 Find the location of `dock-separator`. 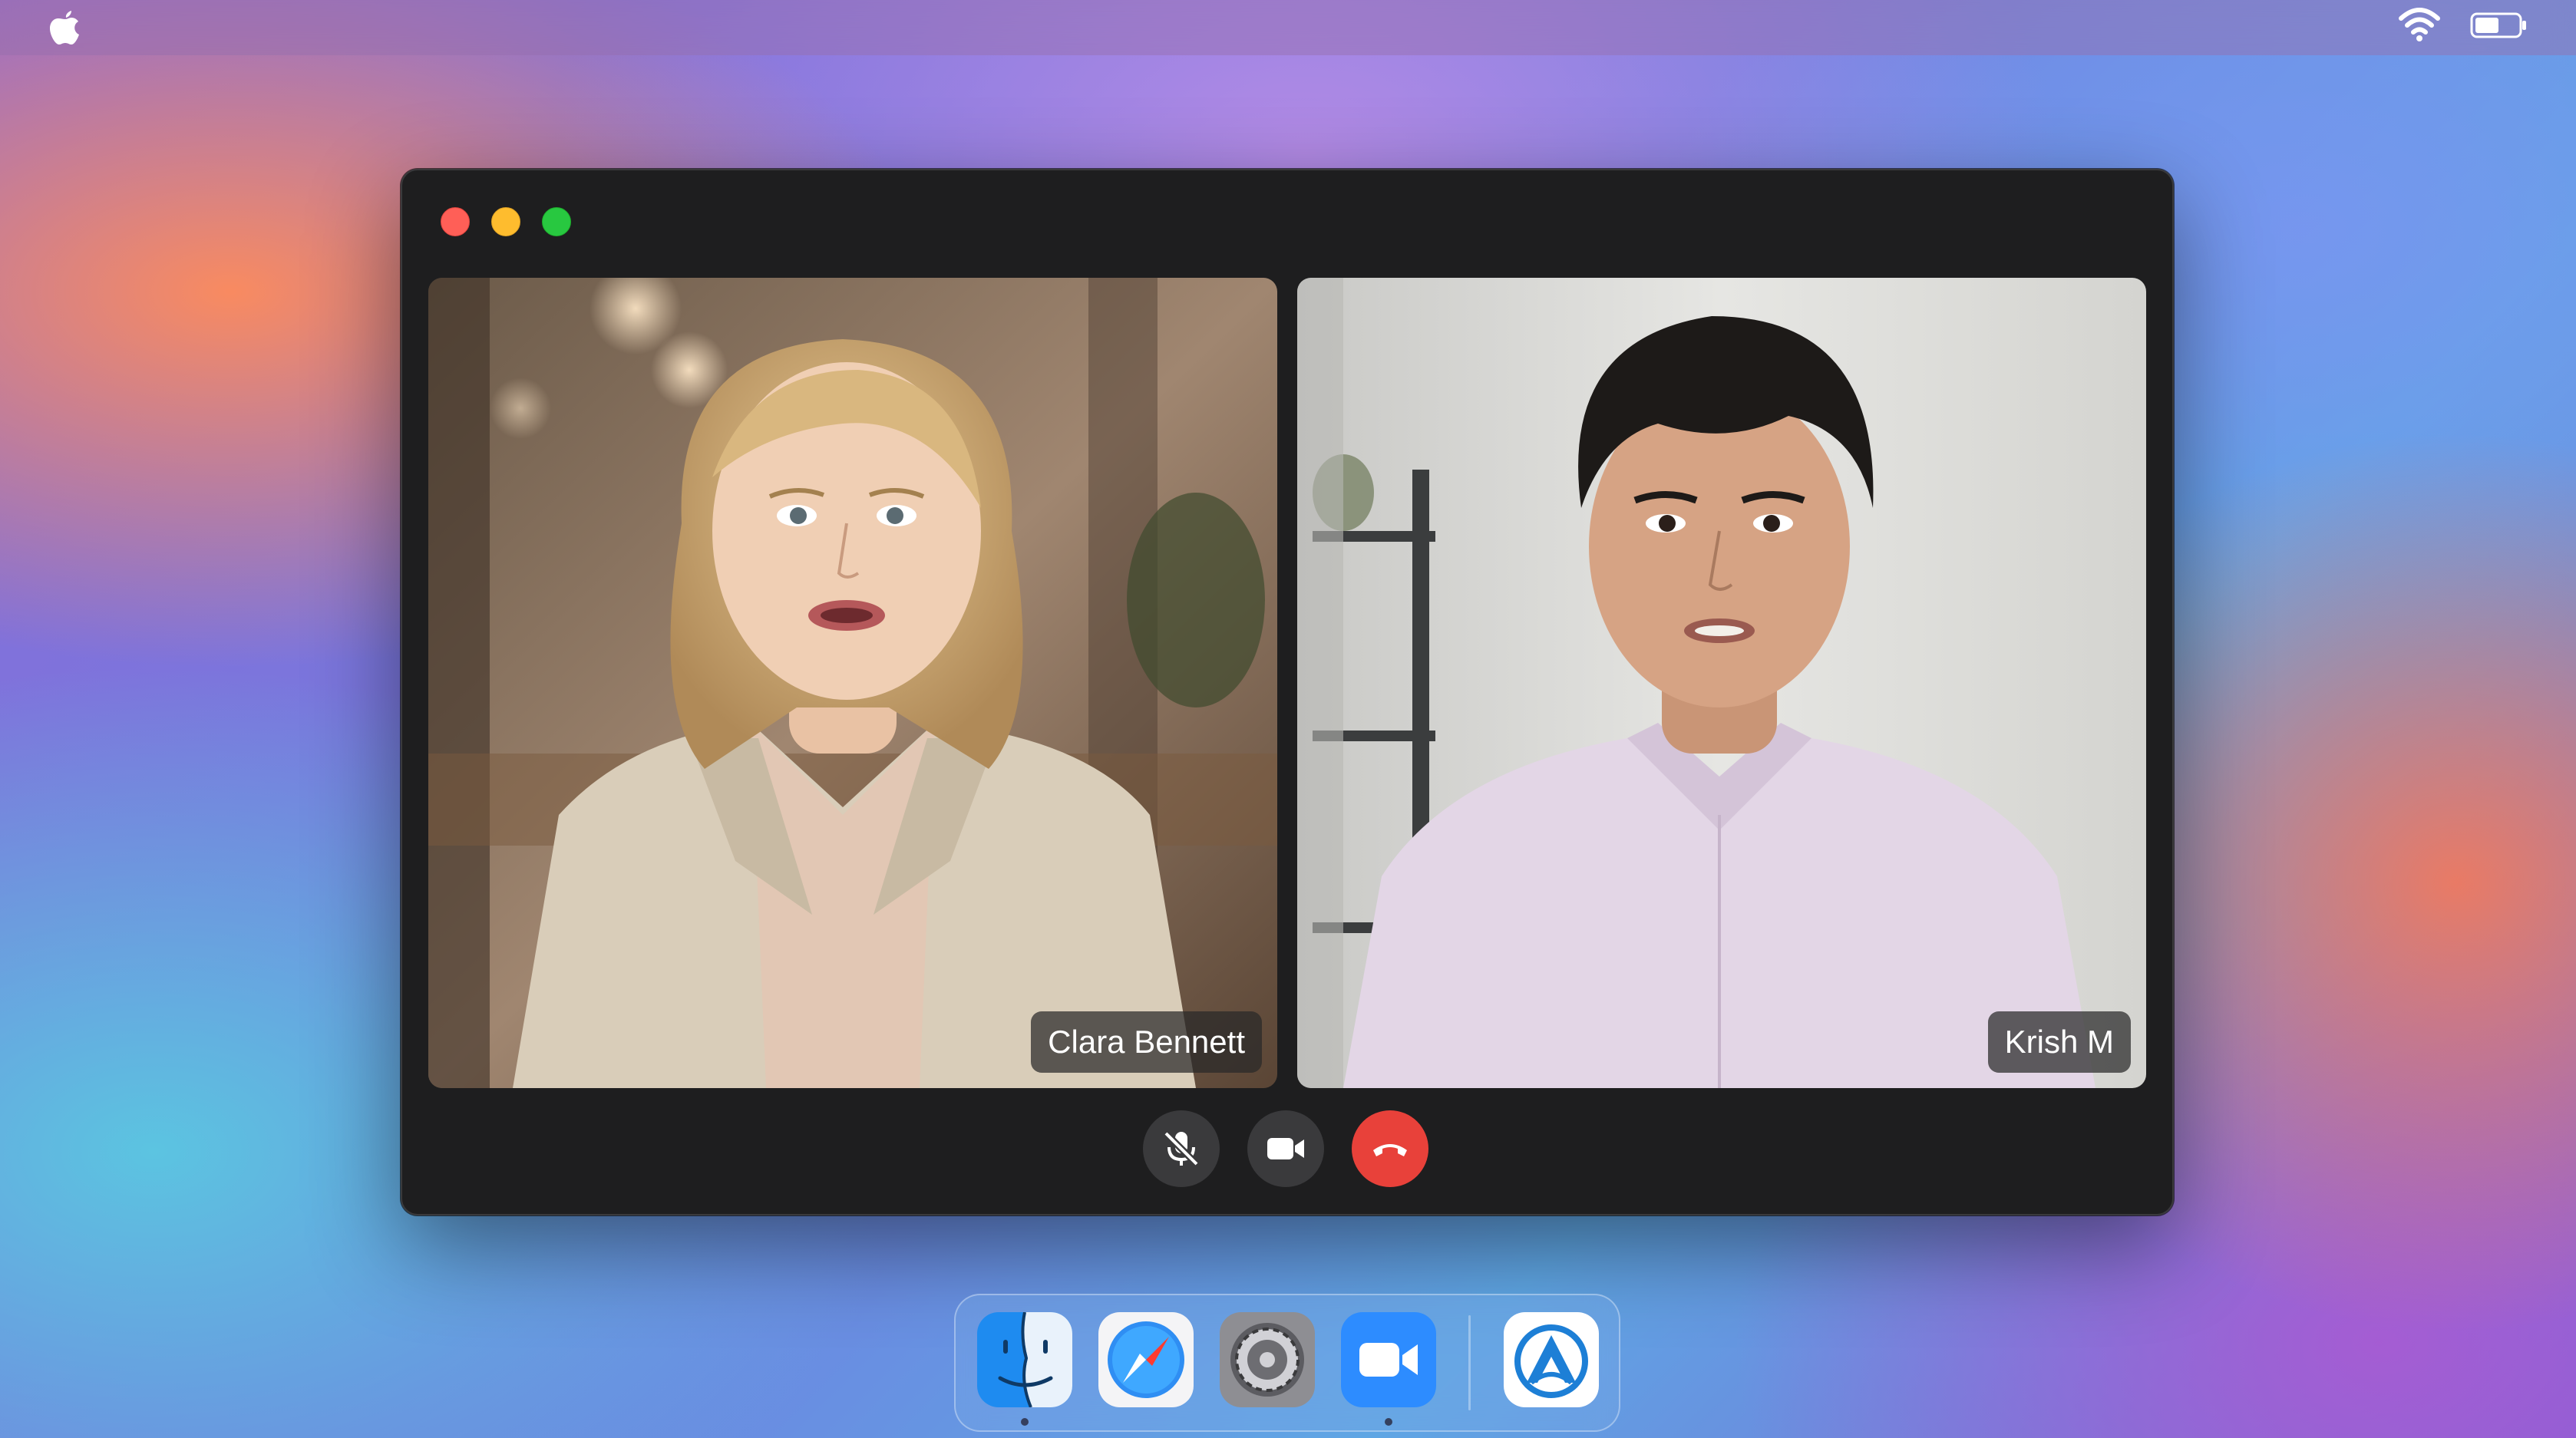

dock-separator is located at coordinates (1469, 1362).